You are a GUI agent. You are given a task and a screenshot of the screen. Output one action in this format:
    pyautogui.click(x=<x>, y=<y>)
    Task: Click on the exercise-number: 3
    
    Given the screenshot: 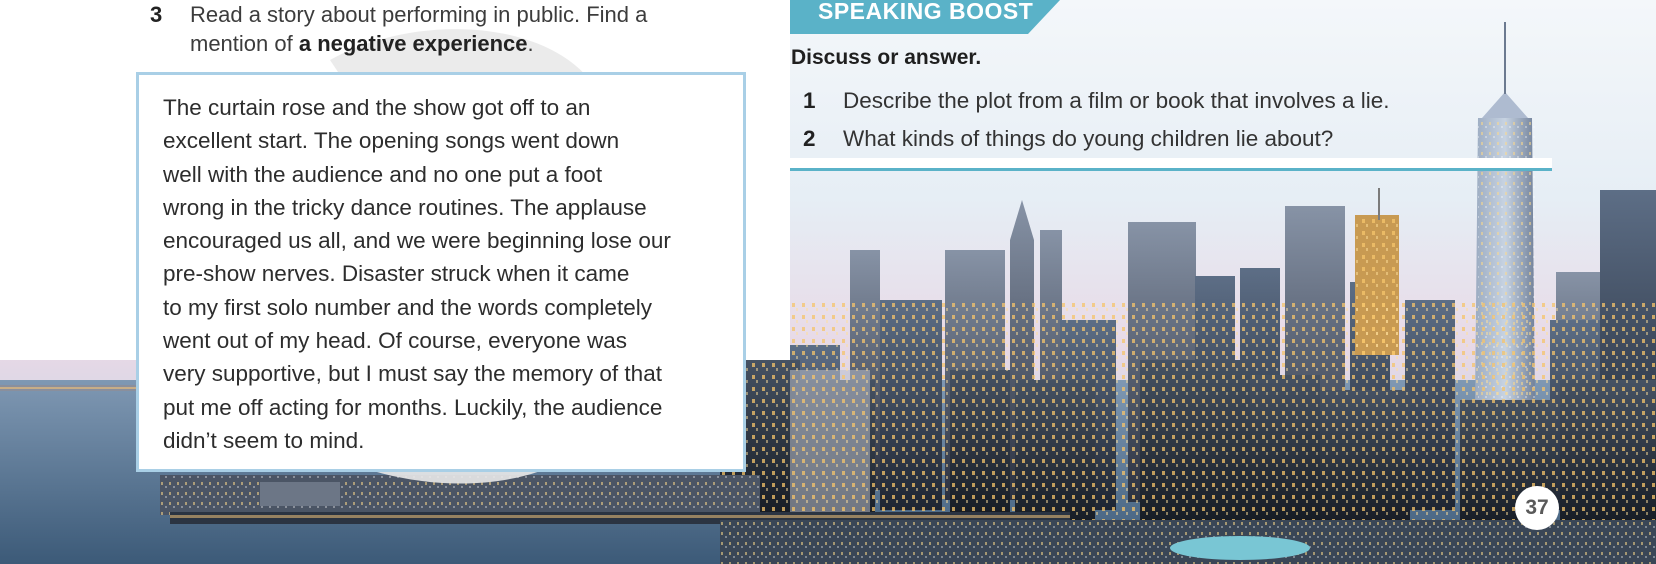 What is the action you would take?
    pyautogui.click(x=156, y=14)
    